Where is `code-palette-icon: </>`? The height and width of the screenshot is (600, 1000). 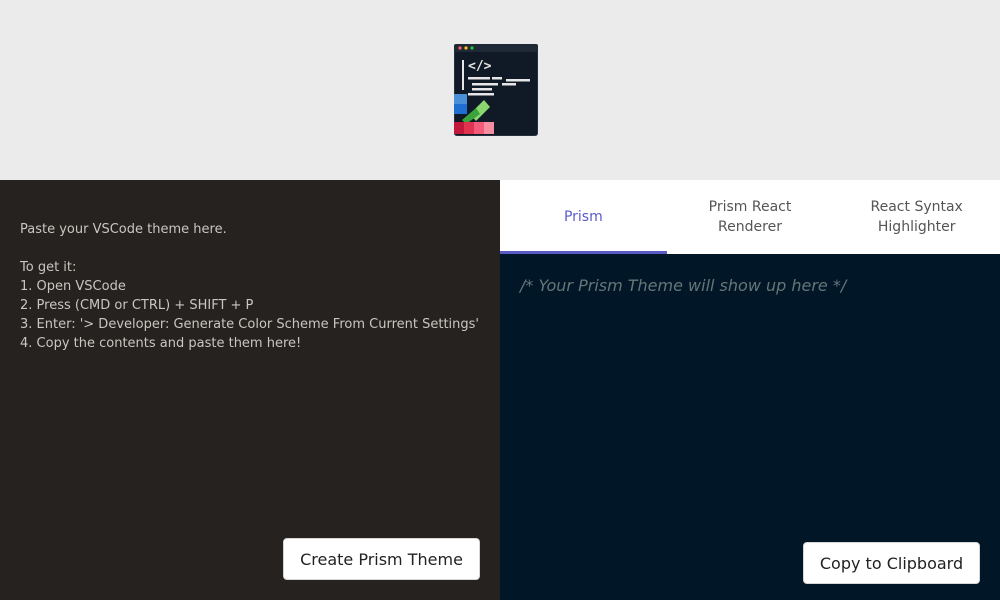 code-palette-icon: </> is located at coordinates (496, 90).